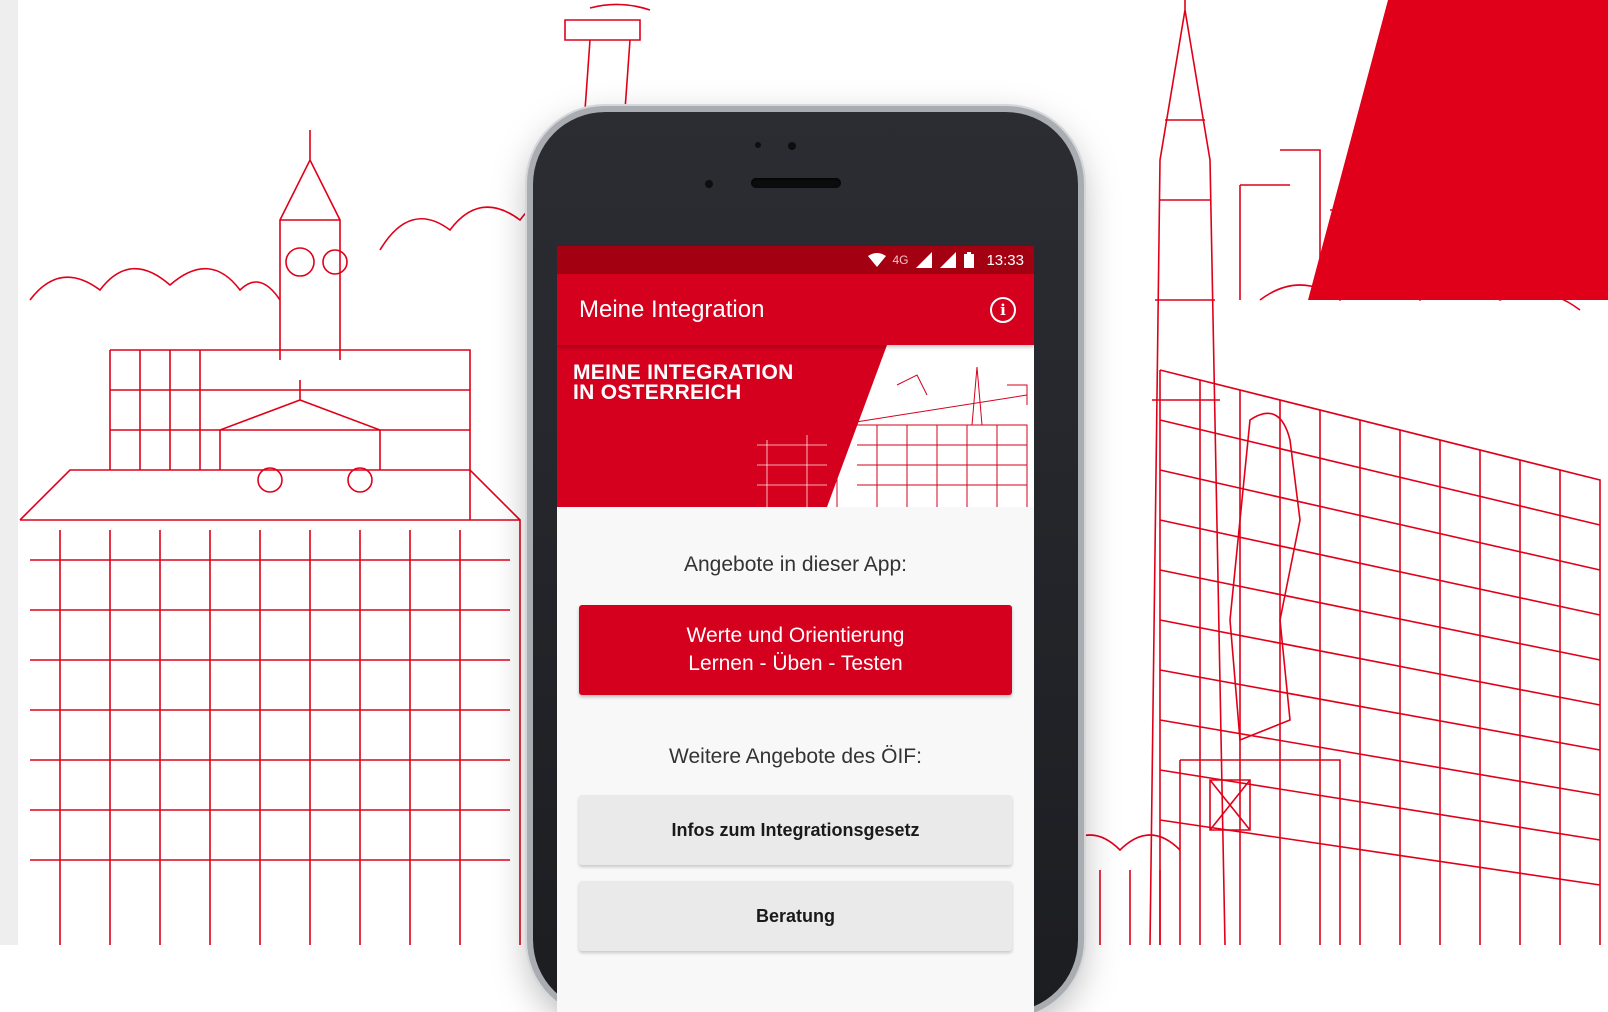 This screenshot has width=1608, height=1012. What do you see at coordinates (877, 260) in the screenshot?
I see `wifi-icon` at bounding box center [877, 260].